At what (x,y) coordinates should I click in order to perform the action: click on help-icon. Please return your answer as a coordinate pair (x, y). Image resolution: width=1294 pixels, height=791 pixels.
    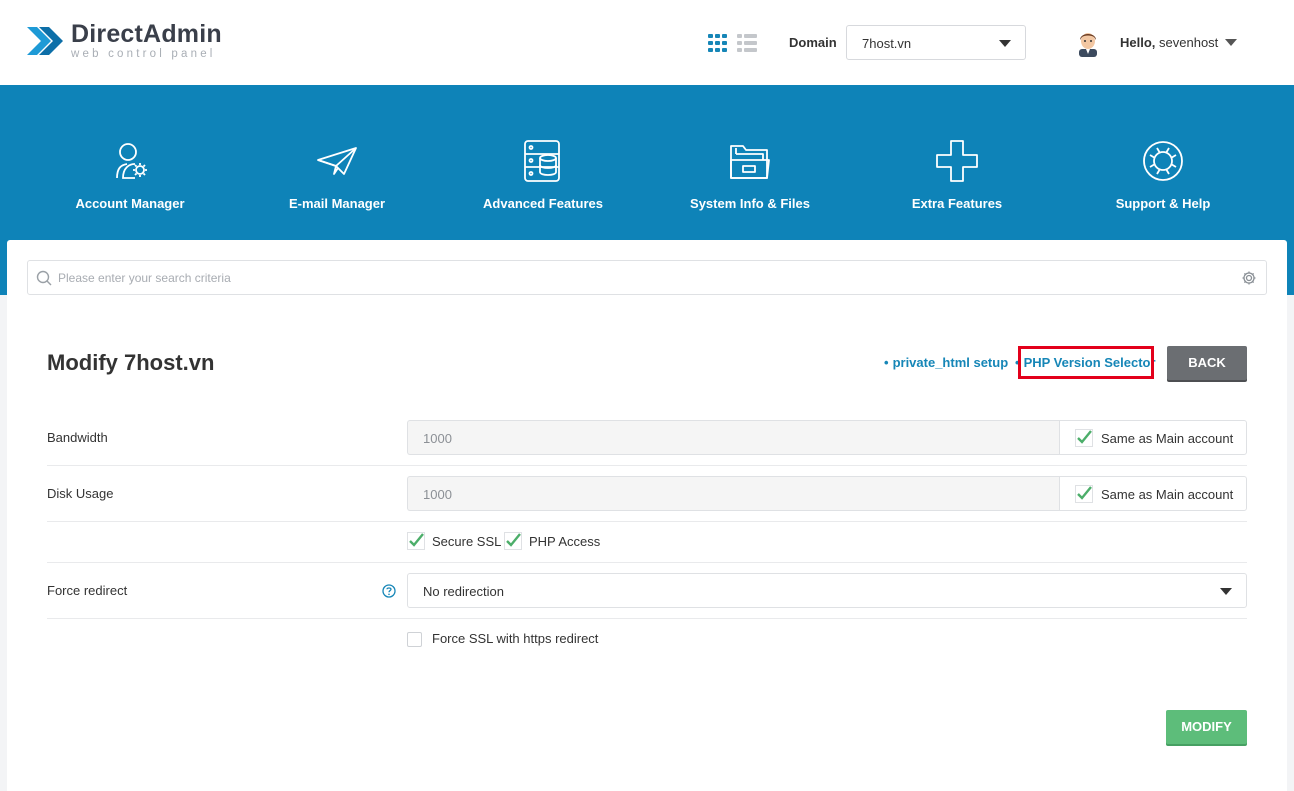
    Looking at the image, I should click on (389, 591).